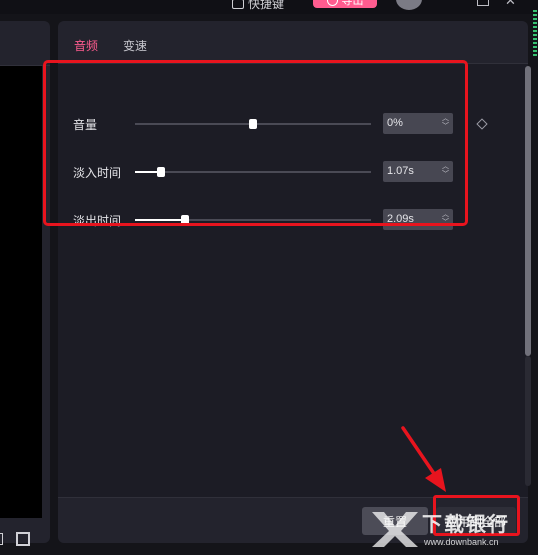 The width and height of the screenshot is (538, 555). What do you see at coordinates (466, 525) in the screenshot?
I see `watermark-brand: 下载银行` at bounding box center [466, 525].